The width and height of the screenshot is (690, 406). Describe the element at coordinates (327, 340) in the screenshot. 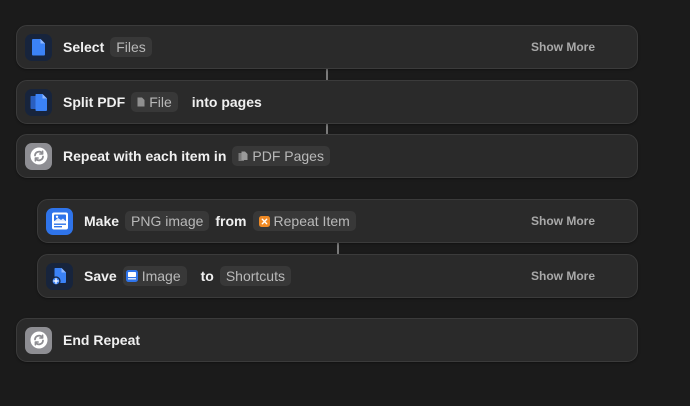

I see `action-end-repeat: End Repeat` at that location.